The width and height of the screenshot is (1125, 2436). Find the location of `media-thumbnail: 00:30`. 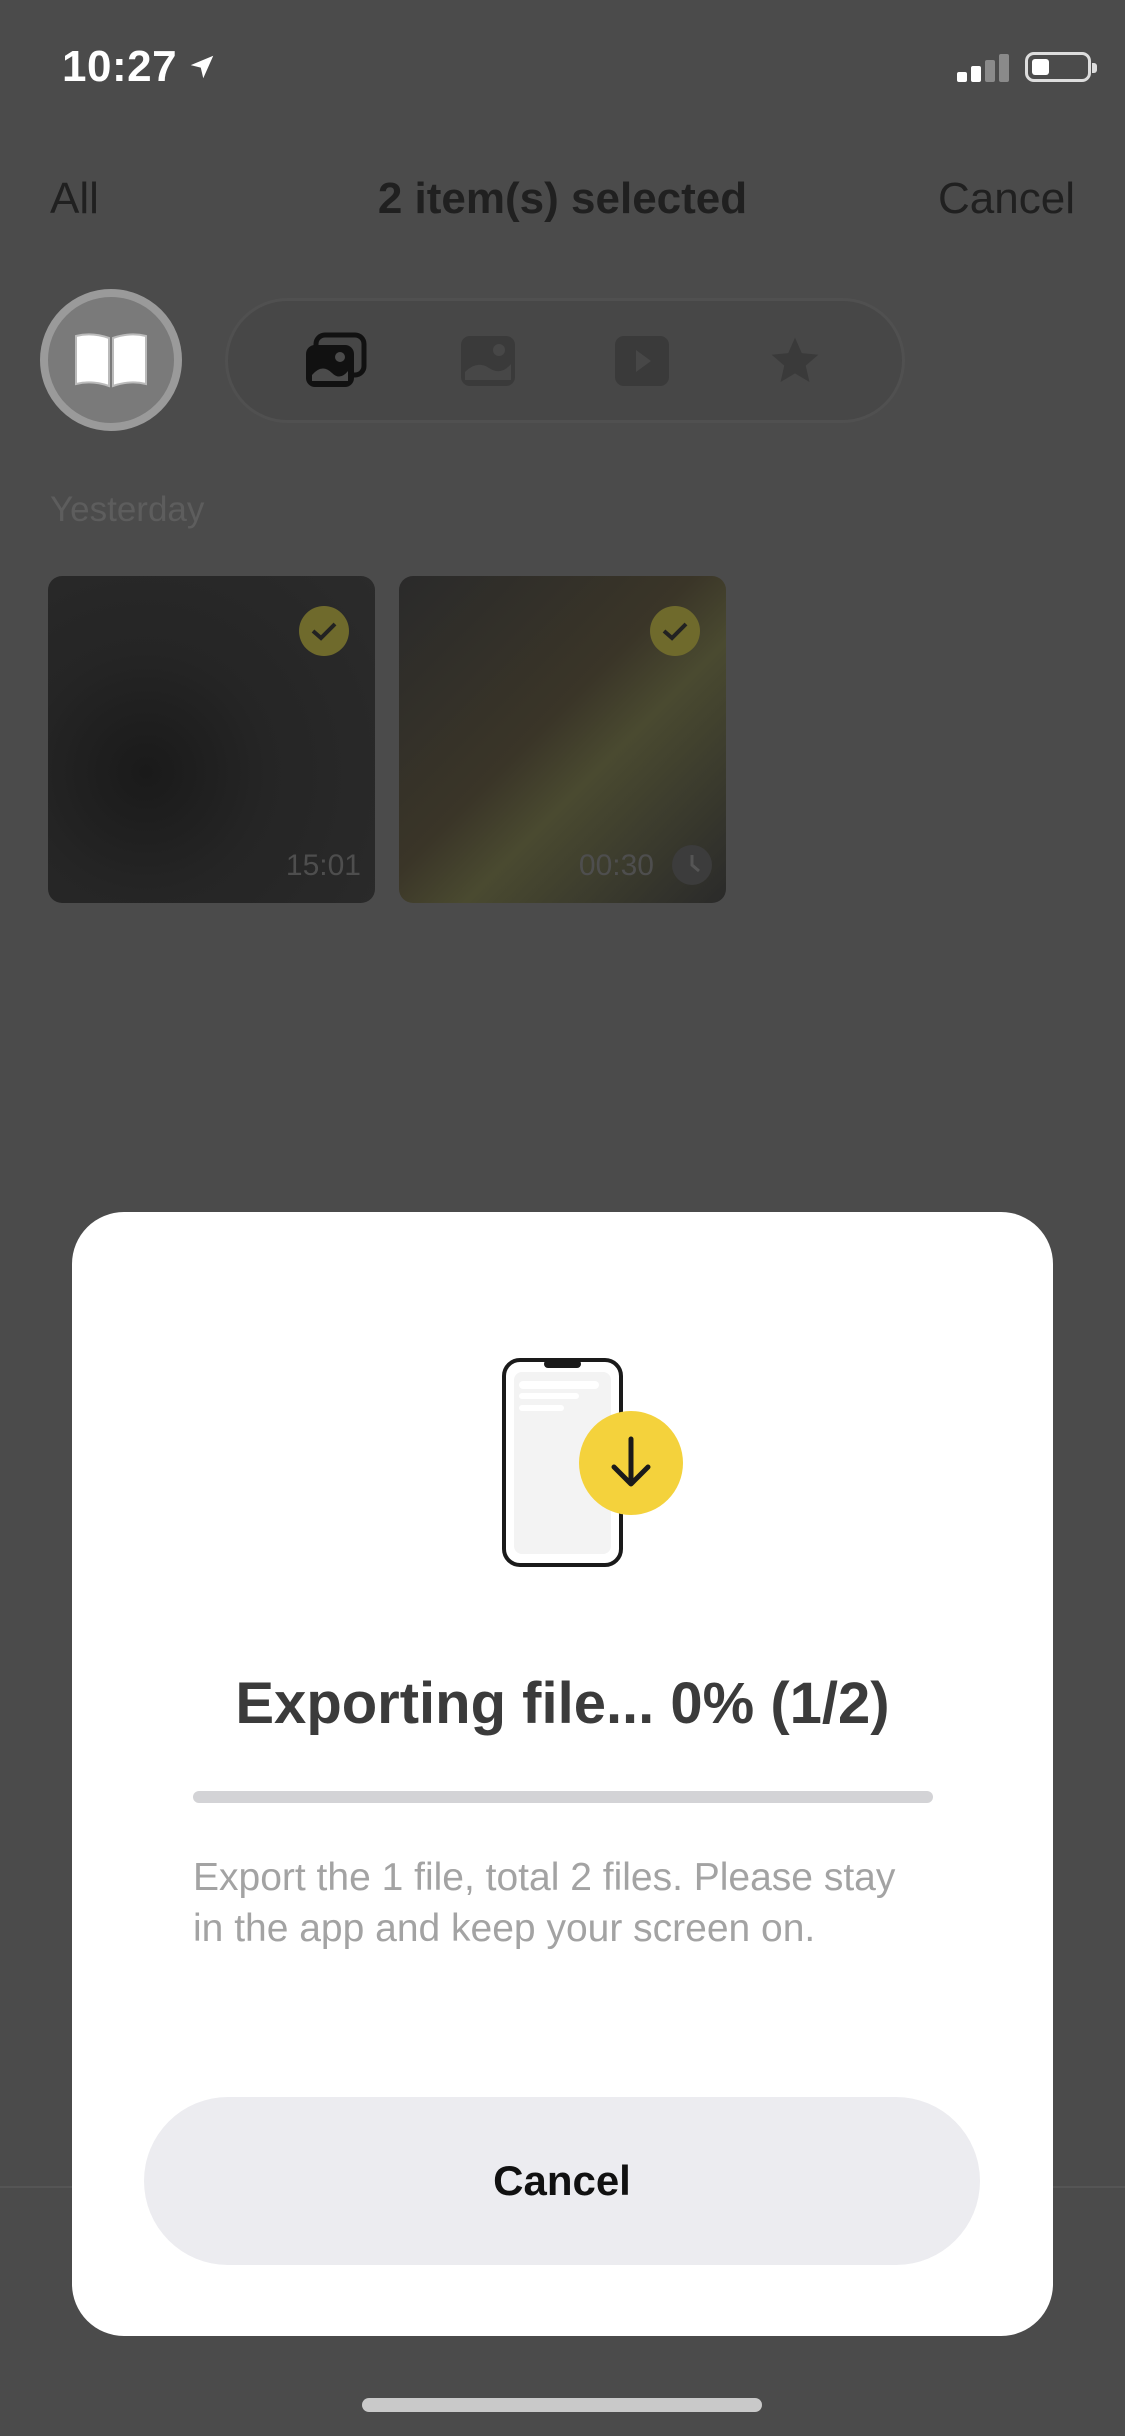

media-thumbnail: 00:30 is located at coordinates (562, 739).